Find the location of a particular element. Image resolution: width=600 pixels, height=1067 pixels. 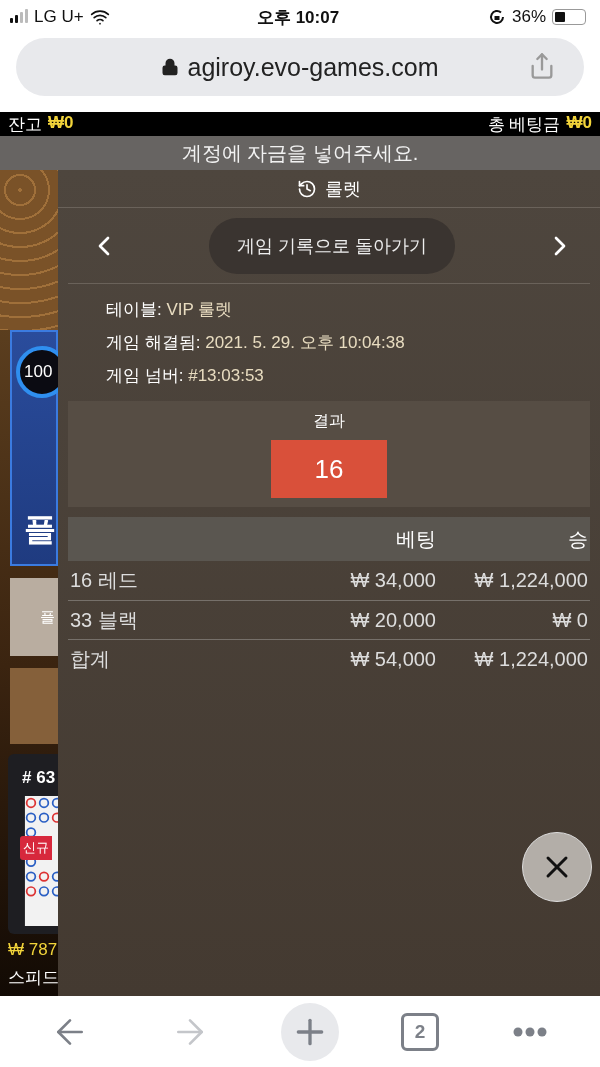

detail-line: 게임 해결됨: 2021. 5. 29. 오후 10:04:38 is located at coordinates (256, 343).